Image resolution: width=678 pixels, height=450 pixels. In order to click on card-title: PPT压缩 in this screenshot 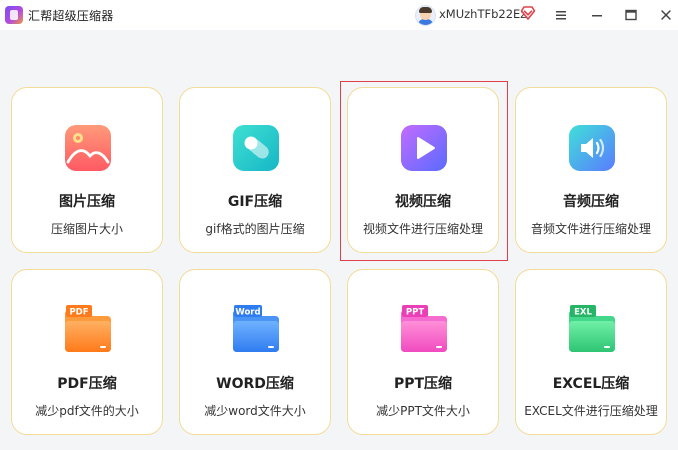, I will do `click(423, 384)`.